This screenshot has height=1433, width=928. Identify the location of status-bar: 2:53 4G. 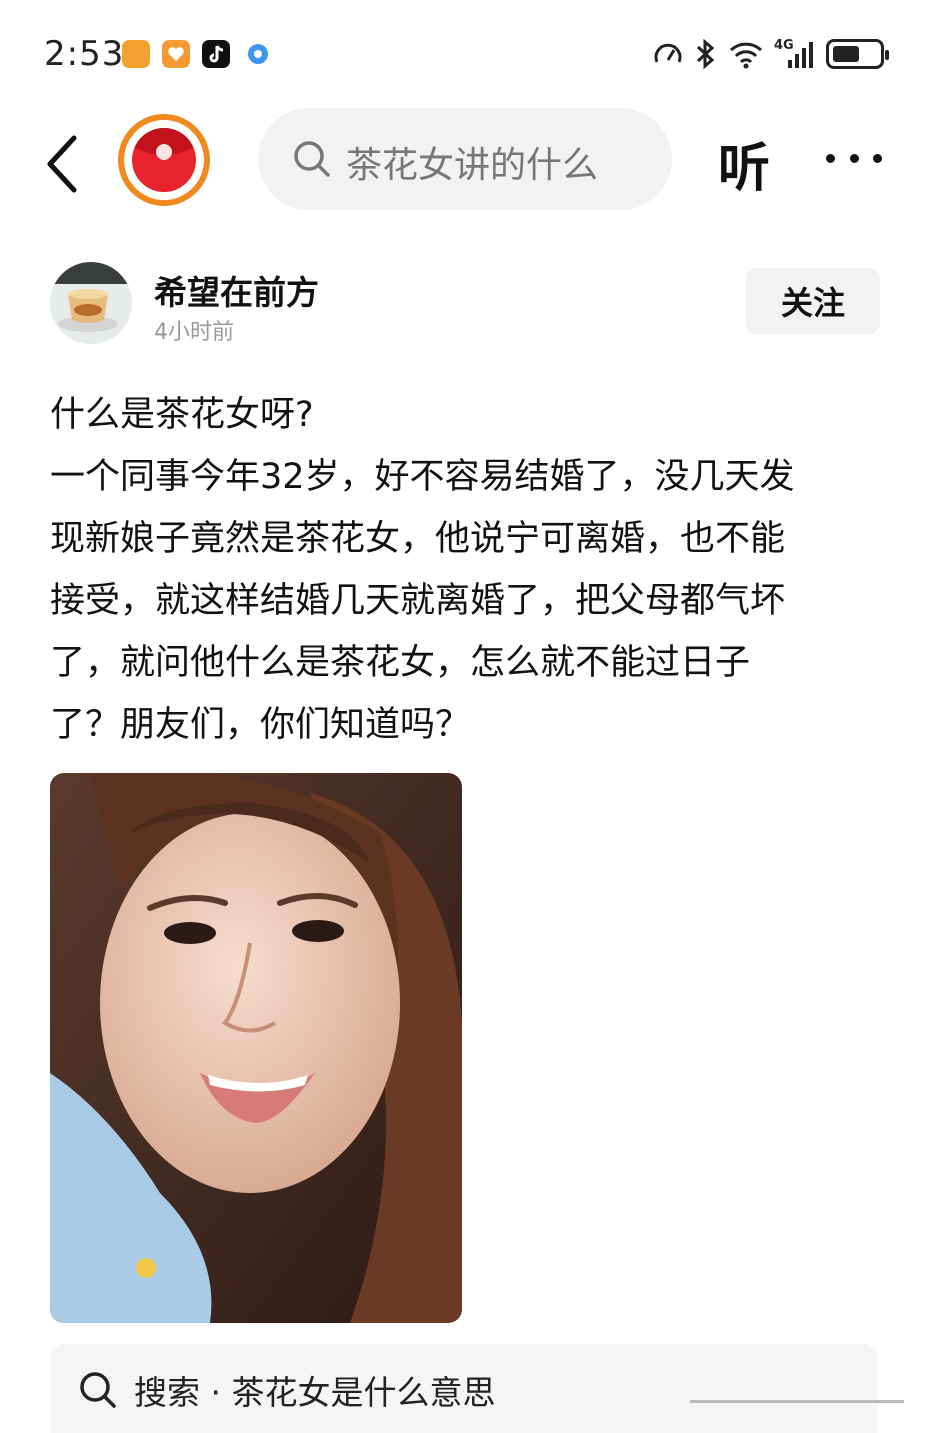
(464, 54).